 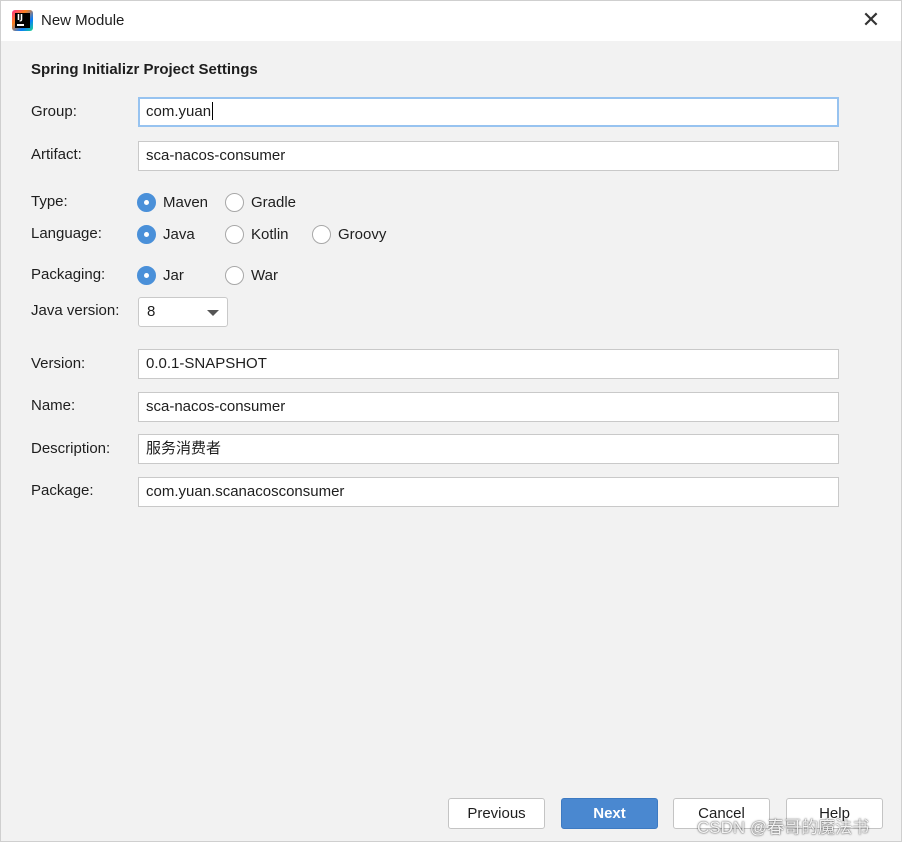 What do you see at coordinates (186, 202) in the screenshot?
I see `radio-label: Maven` at bounding box center [186, 202].